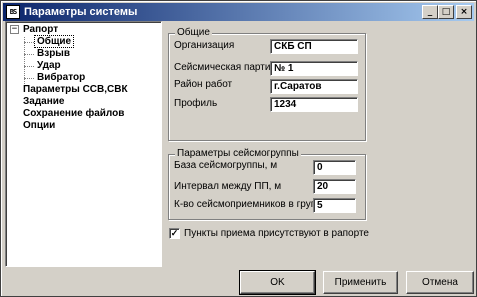  Describe the element at coordinates (238, 12) in the screenshot. I see `title-bar: BS Параметры системы _ □ ×` at that location.